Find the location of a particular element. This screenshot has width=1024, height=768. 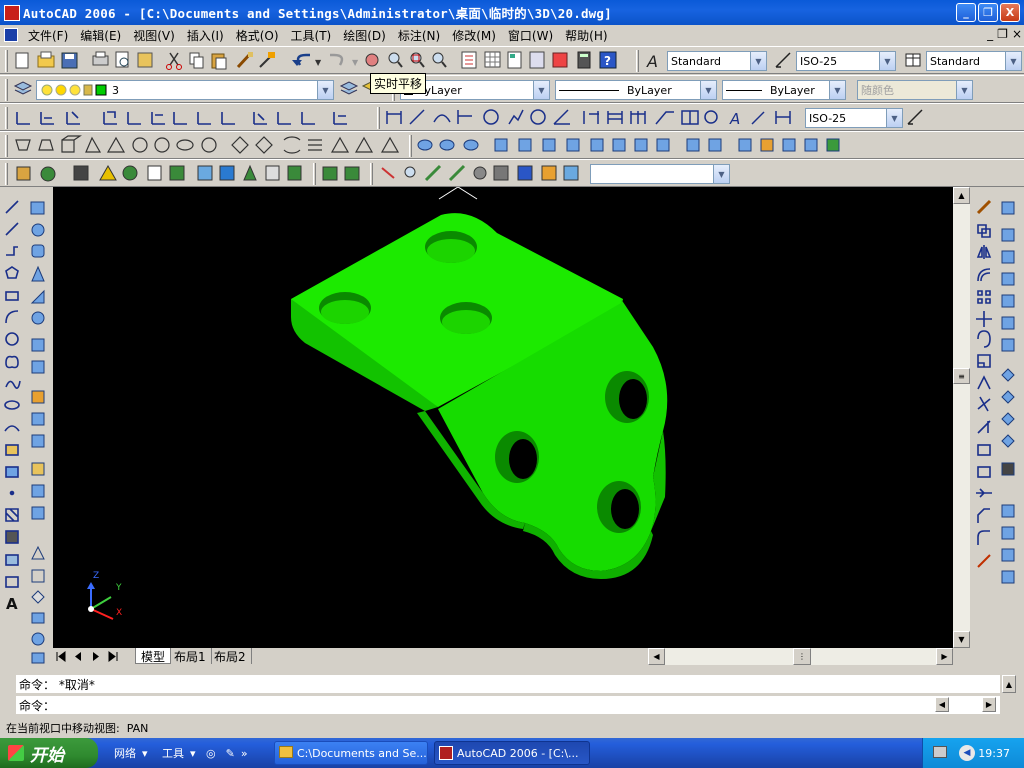

clock: 19:37 is located at coordinates (994, 753).